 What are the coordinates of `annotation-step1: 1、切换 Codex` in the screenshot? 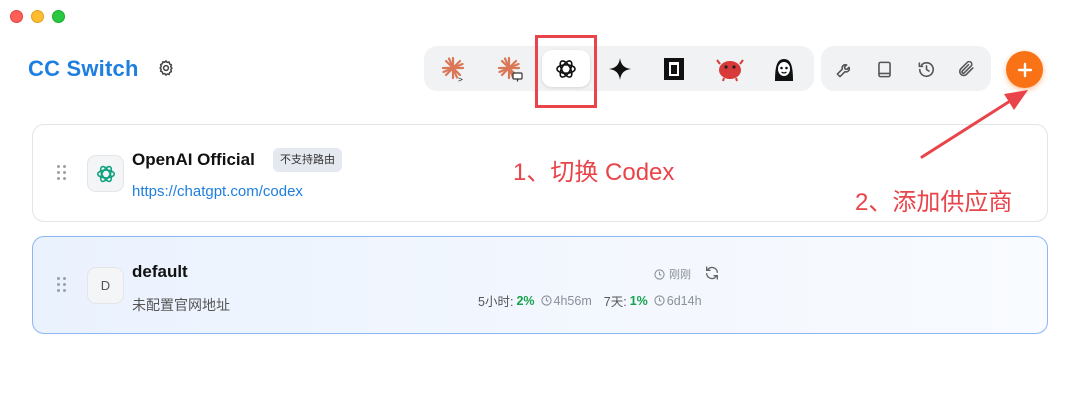 It's located at (594, 172).